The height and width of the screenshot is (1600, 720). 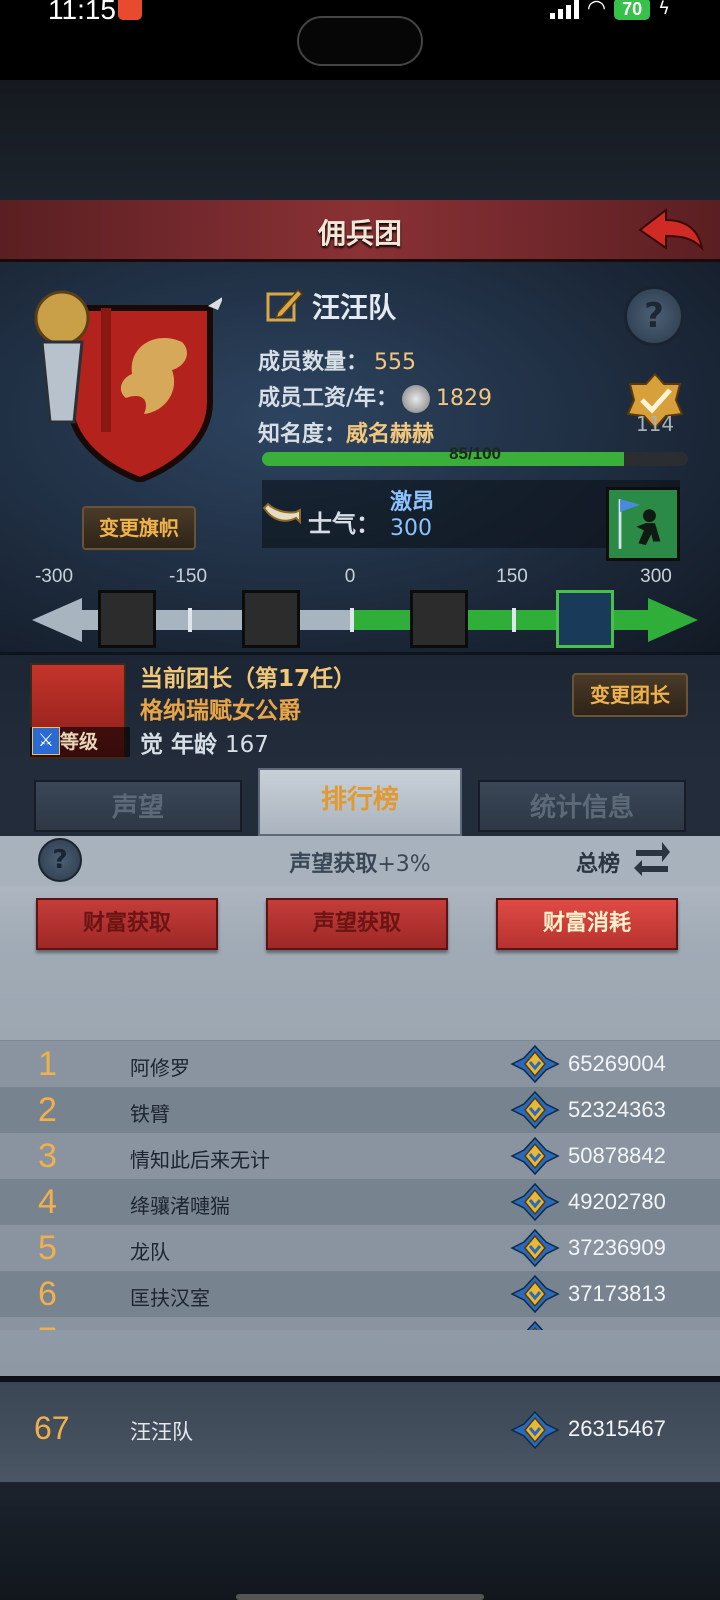 I want to click on row-rank: 4, so click(x=47, y=1202).